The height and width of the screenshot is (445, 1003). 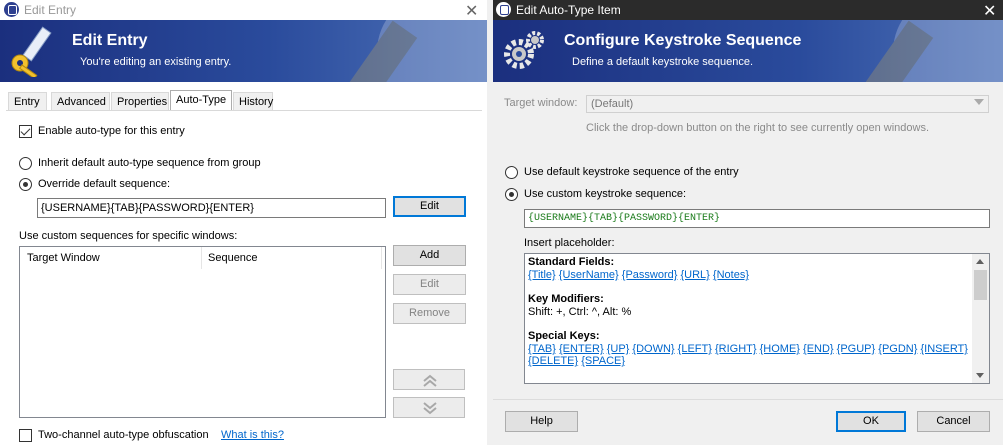 What do you see at coordinates (683, 40) in the screenshot?
I see `right-banner-title: Configure Keystroke Sequence` at bounding box center [683, 40].